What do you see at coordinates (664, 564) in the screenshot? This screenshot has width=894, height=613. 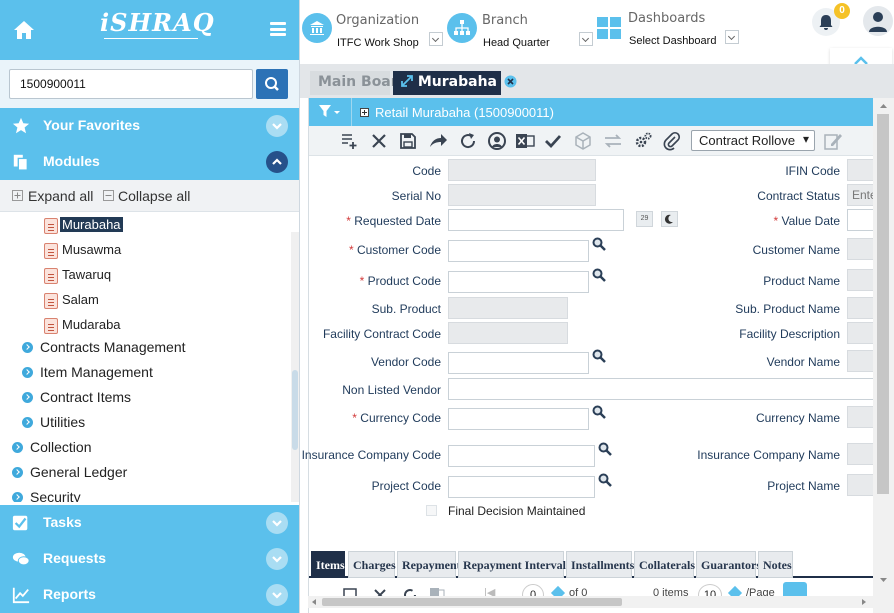 I see `tab-collaterals: Collaterals` at bounding box center [664, 564].